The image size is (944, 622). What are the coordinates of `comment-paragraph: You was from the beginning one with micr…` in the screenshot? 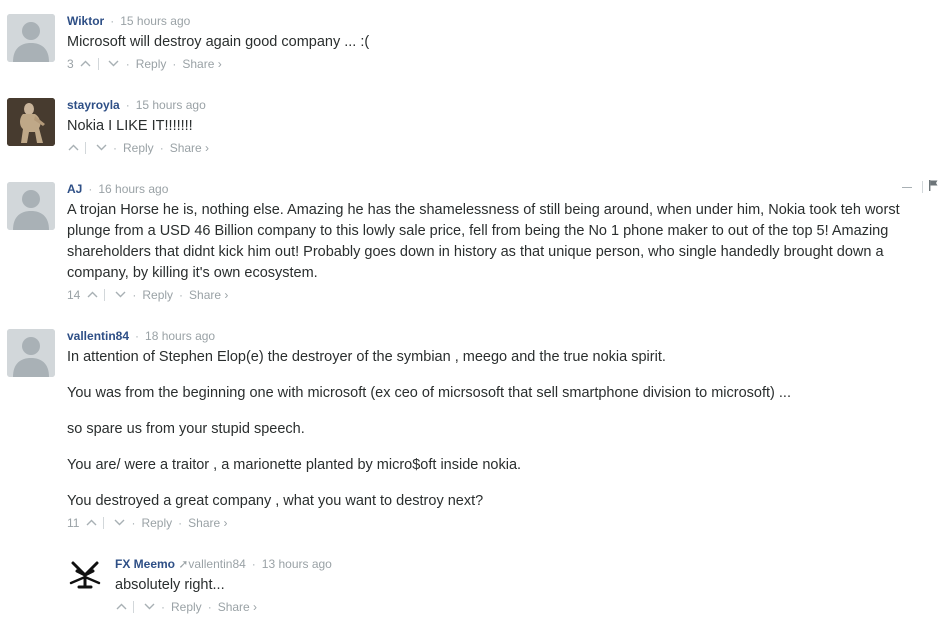 It's located at (429, 393).